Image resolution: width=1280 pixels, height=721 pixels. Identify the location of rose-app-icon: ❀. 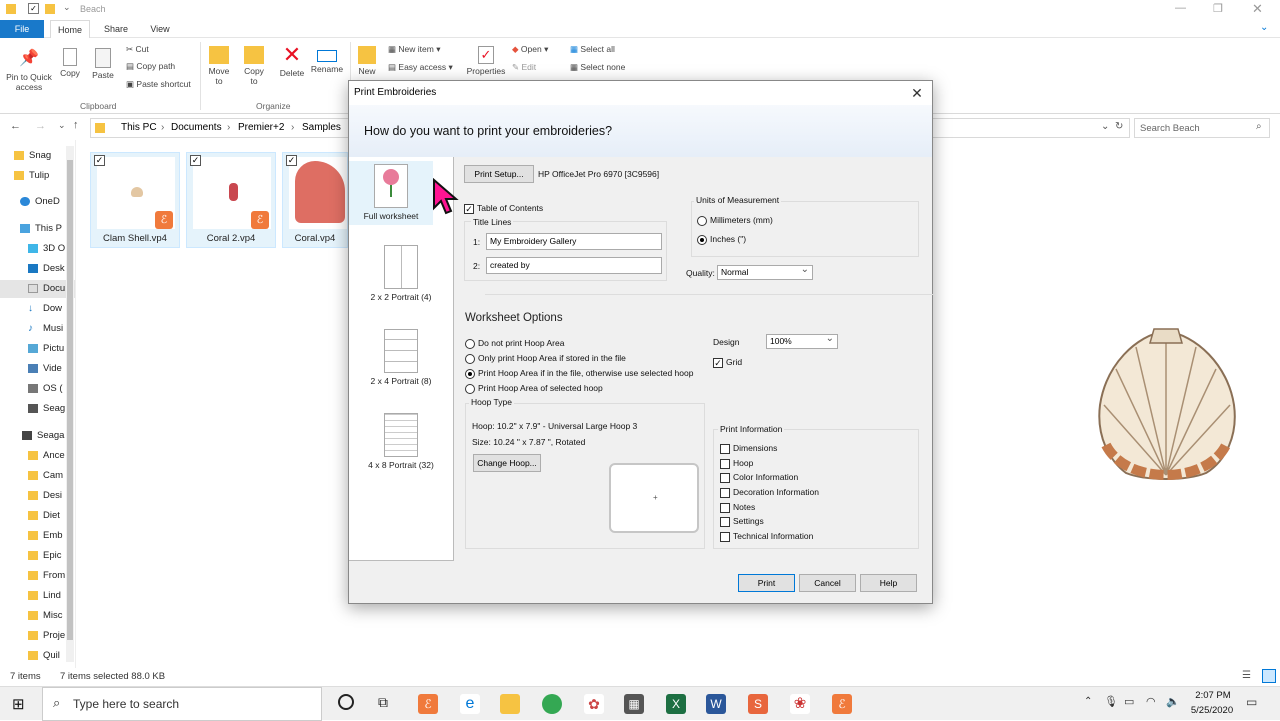
(800, 704).